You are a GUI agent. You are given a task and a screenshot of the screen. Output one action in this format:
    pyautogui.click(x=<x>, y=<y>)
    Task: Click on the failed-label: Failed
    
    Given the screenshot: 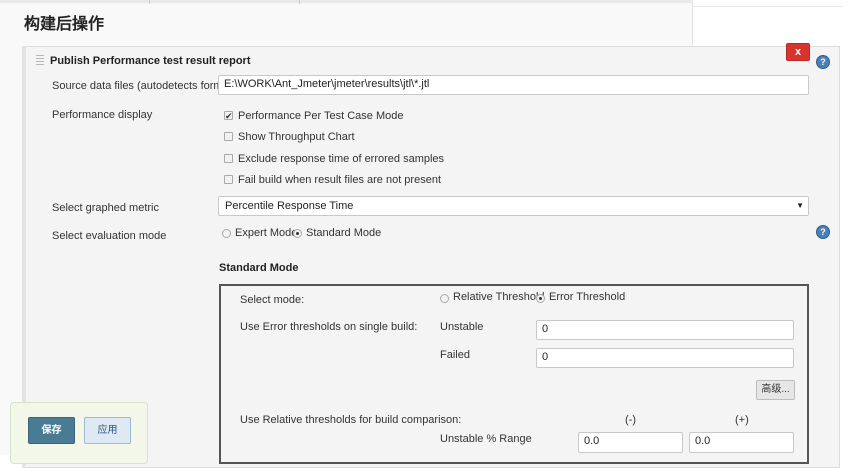 What is the action you would take?
    pyautogui.click(x=455, y=355)
    